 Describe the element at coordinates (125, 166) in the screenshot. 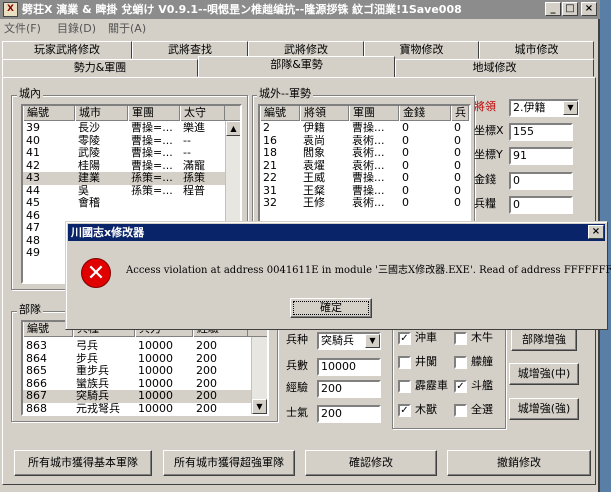

I see `table-row: 42 桂陽 曹操=... 滿寵` at that location.